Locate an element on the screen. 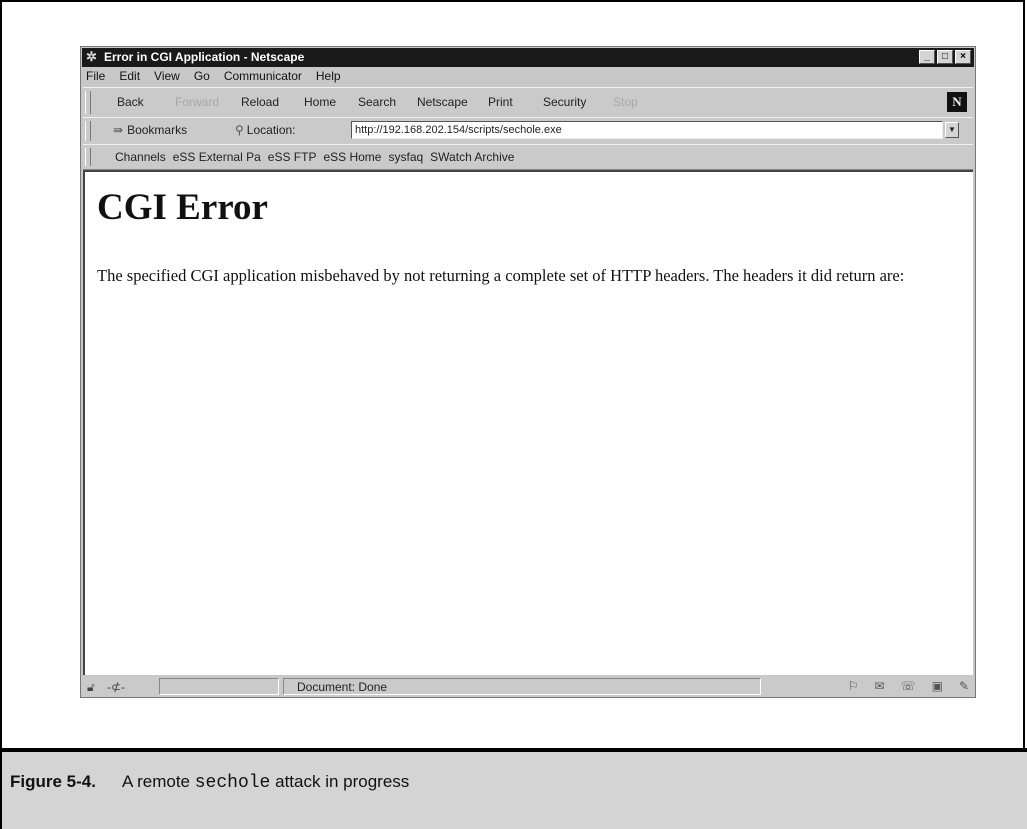 Image resolution: width=1027 pixels, height=829 pixels. stop-button: Stop is located at coordinates (625, 102).